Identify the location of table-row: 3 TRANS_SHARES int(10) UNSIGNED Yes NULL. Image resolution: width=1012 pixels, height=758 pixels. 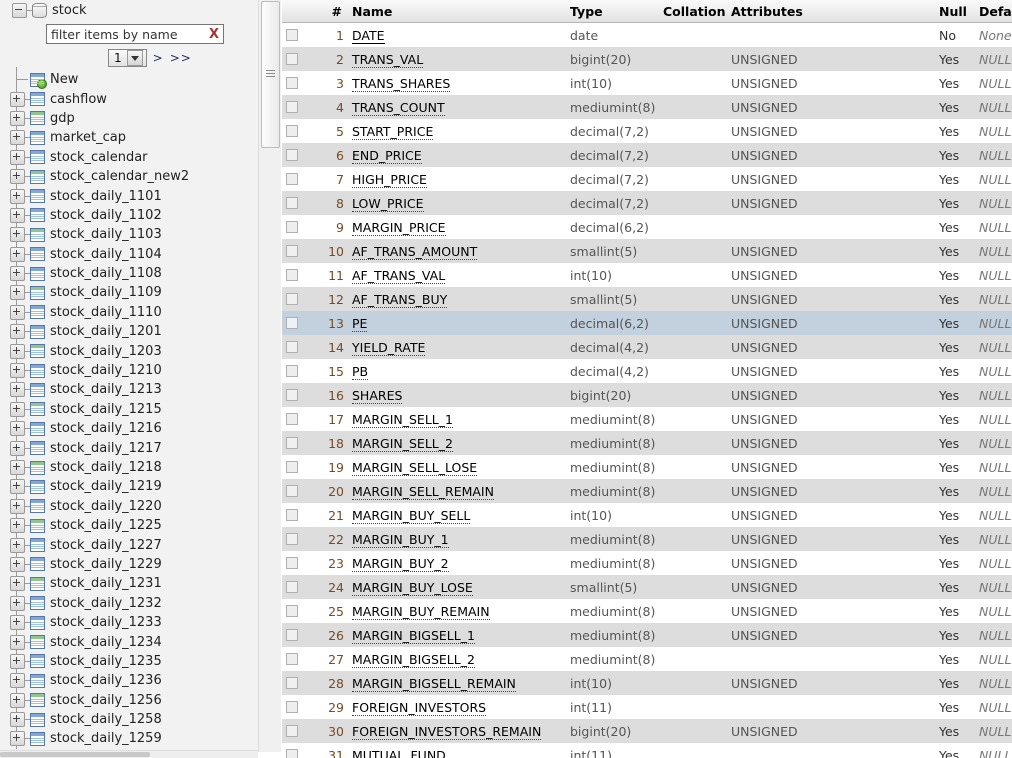
(647, 83).